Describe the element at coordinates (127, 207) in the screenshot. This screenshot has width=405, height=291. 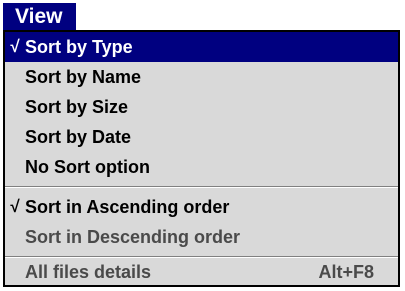
I see `menu-item-label: Sort in Ascending order` at that location.